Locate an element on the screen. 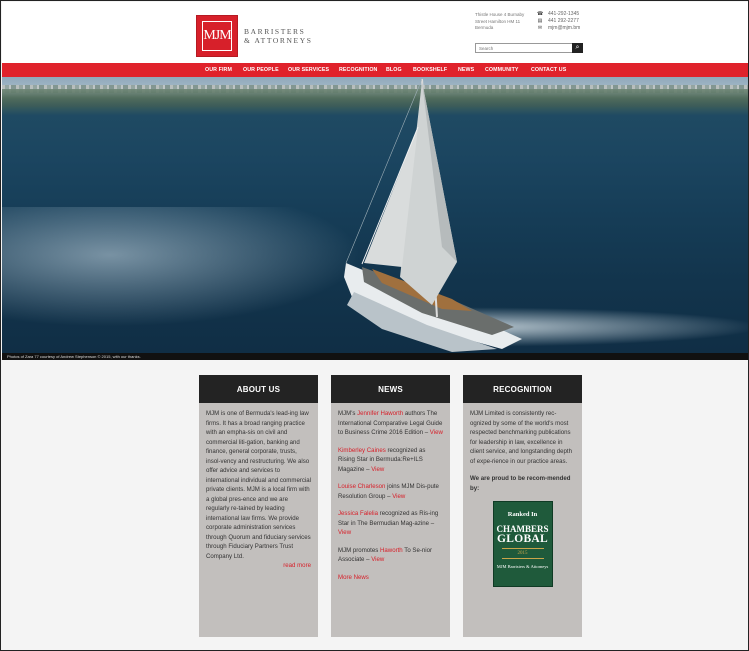  logo-line-2: & ATTORNEYS is located at coordinates (278, 40).